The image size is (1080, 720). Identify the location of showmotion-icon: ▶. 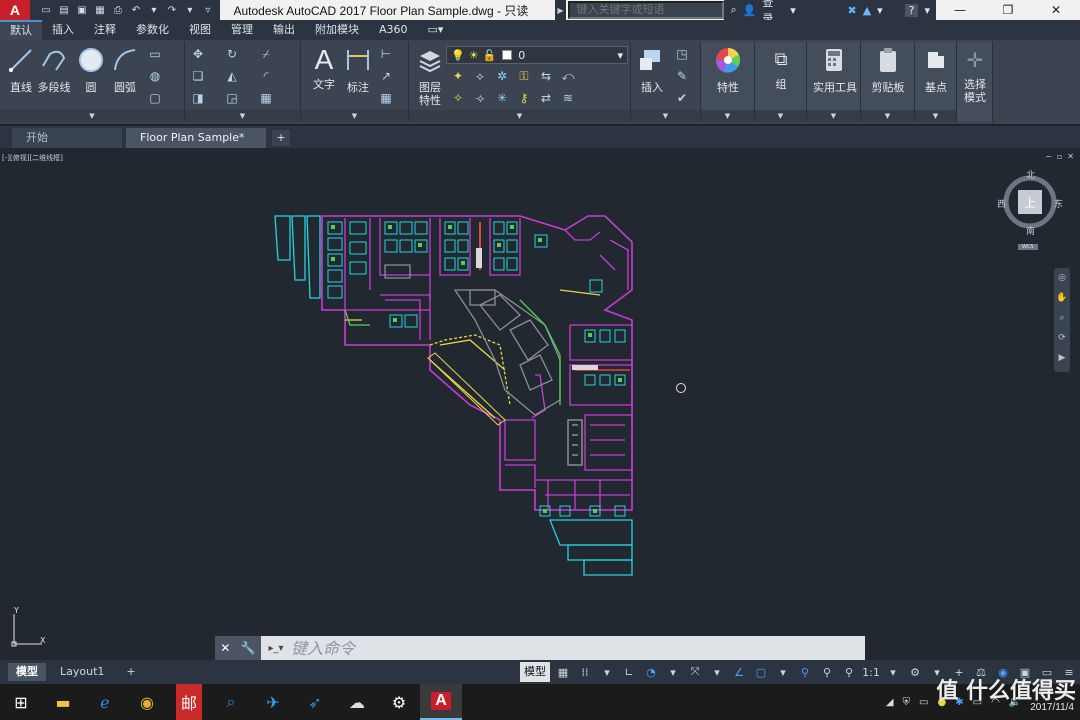
(1062, 358).